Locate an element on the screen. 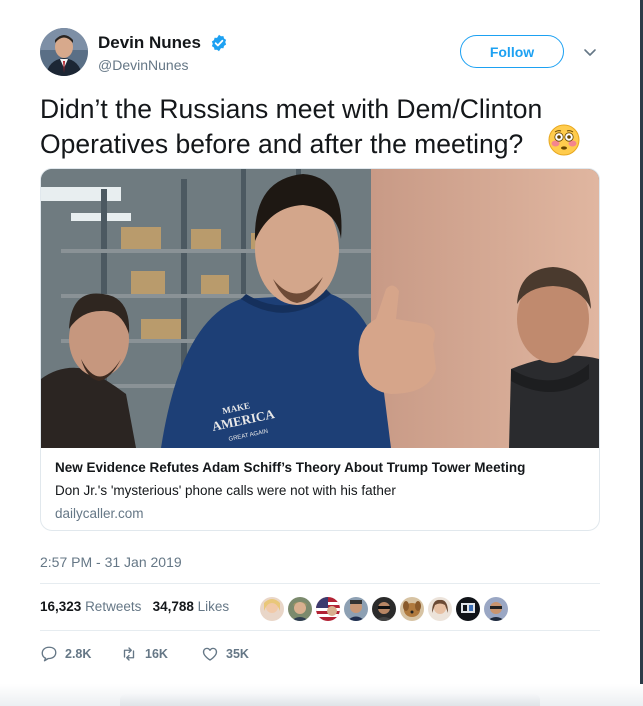  retweets-stat: 16,323 Retweets is located at coordinates (90, 606).